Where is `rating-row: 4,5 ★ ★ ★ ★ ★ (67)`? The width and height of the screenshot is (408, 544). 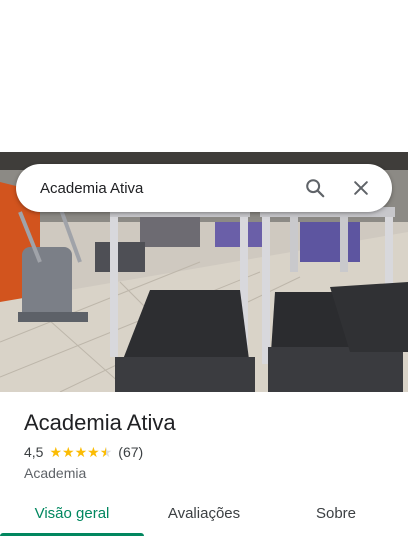 rating-row: 4,5 ★ ★ ★ ★ ★ (67) is located at coordinates (83, 452).